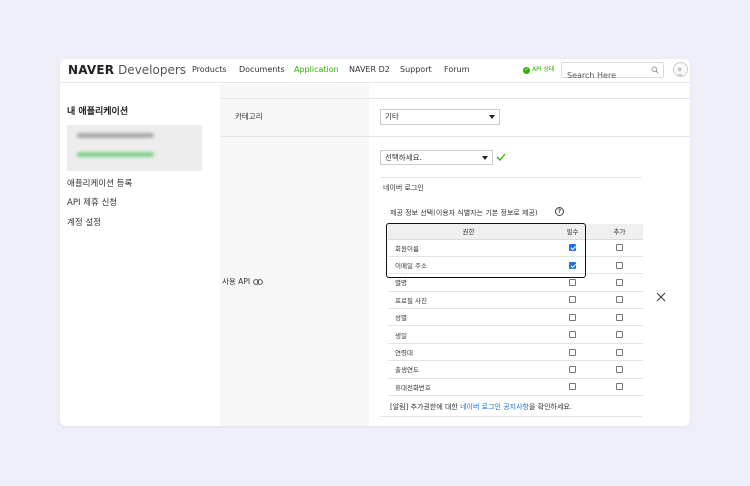 The width and height of the screenshot is (750, 486). What do you see at coordinates (115, 154) in the screenshot?
I see `blurred-app-id` at bounding box center [115, 154].